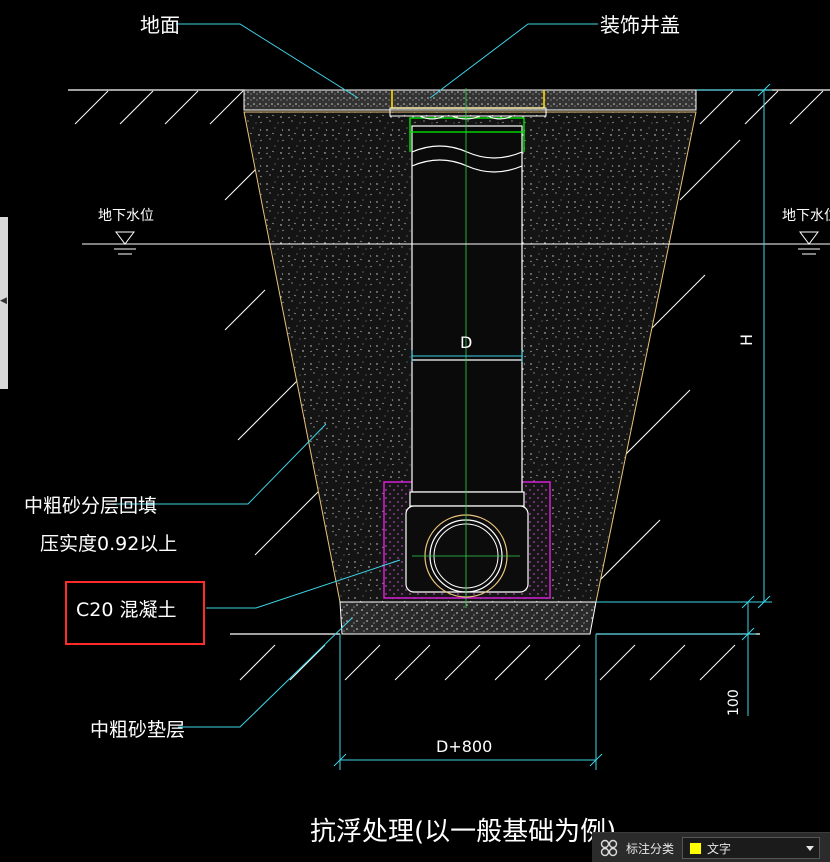 Image resolution: width=830 pixels, height=862 pixels. Describe the element at coordinates (464, 746) in the screenshot. I see `dim-label-base: D+800` at that location.